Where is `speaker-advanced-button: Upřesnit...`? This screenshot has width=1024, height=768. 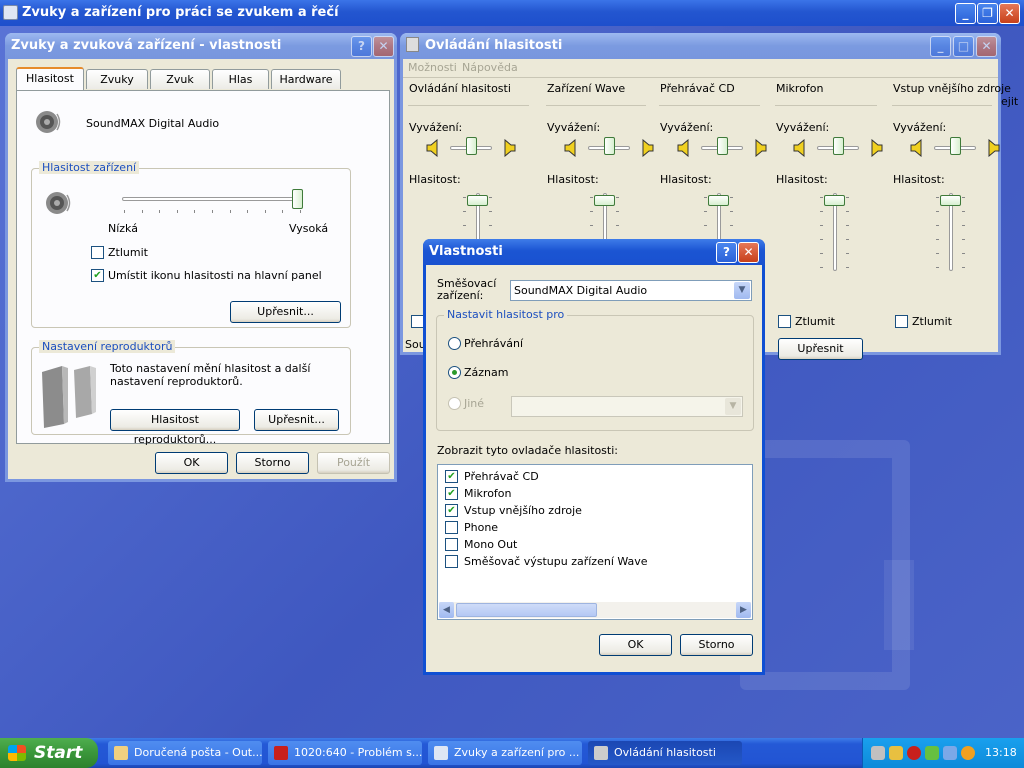
speaker-advanced-button: Upřesnit... is located at coordinates (296, 420).